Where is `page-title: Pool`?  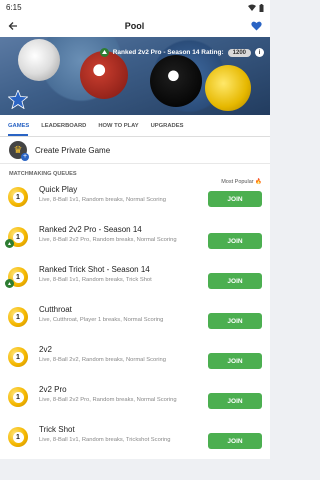
page-title: Pool is located at coordinates (134, 26).